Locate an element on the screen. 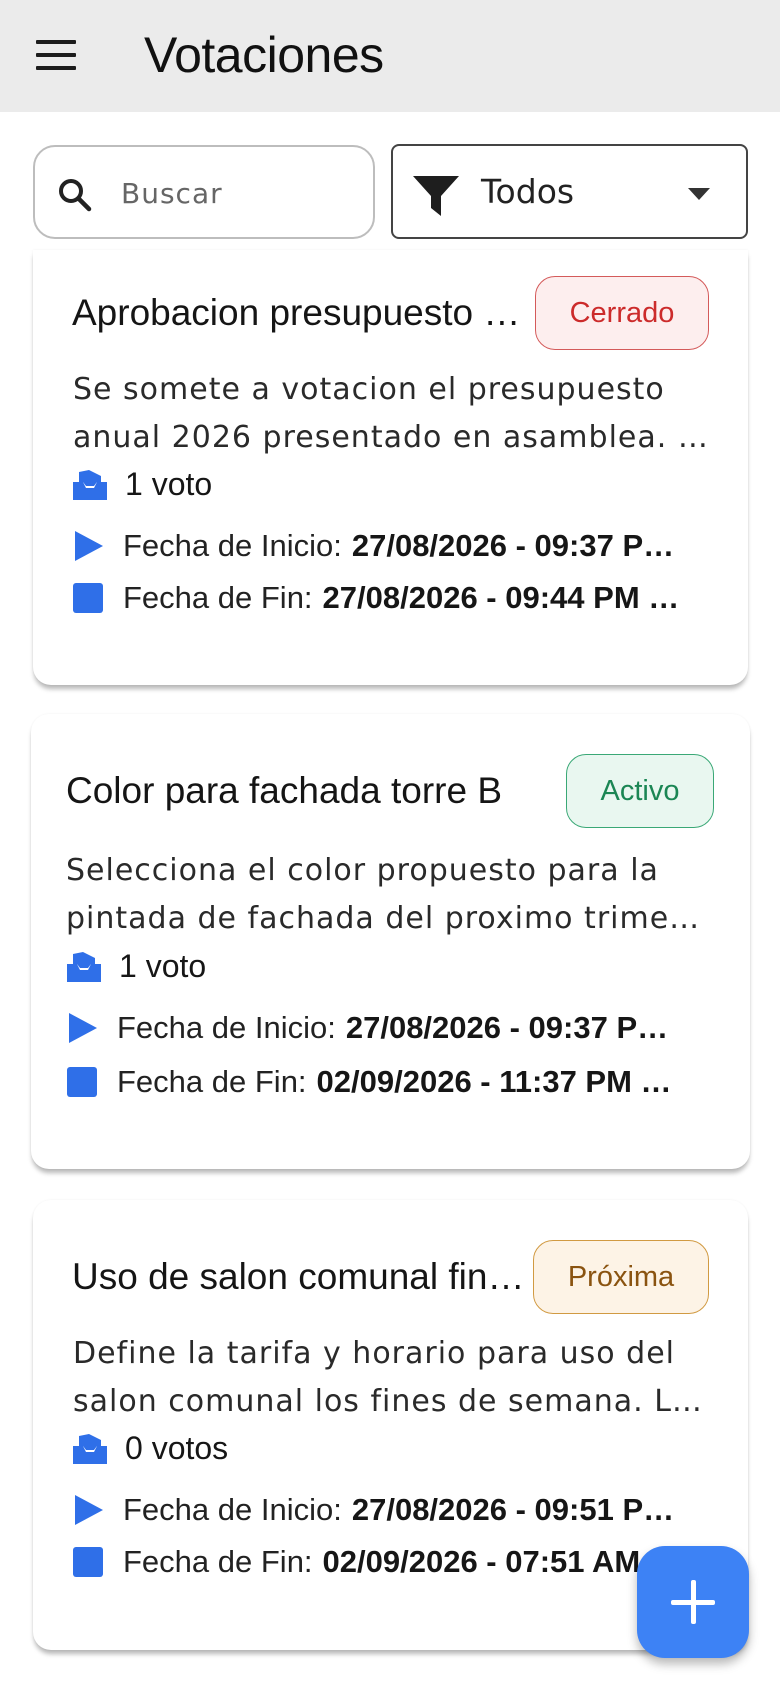 The width and height of the screenshot is (780, 1688). add-vote-button is located at coordinates (693, 1602).